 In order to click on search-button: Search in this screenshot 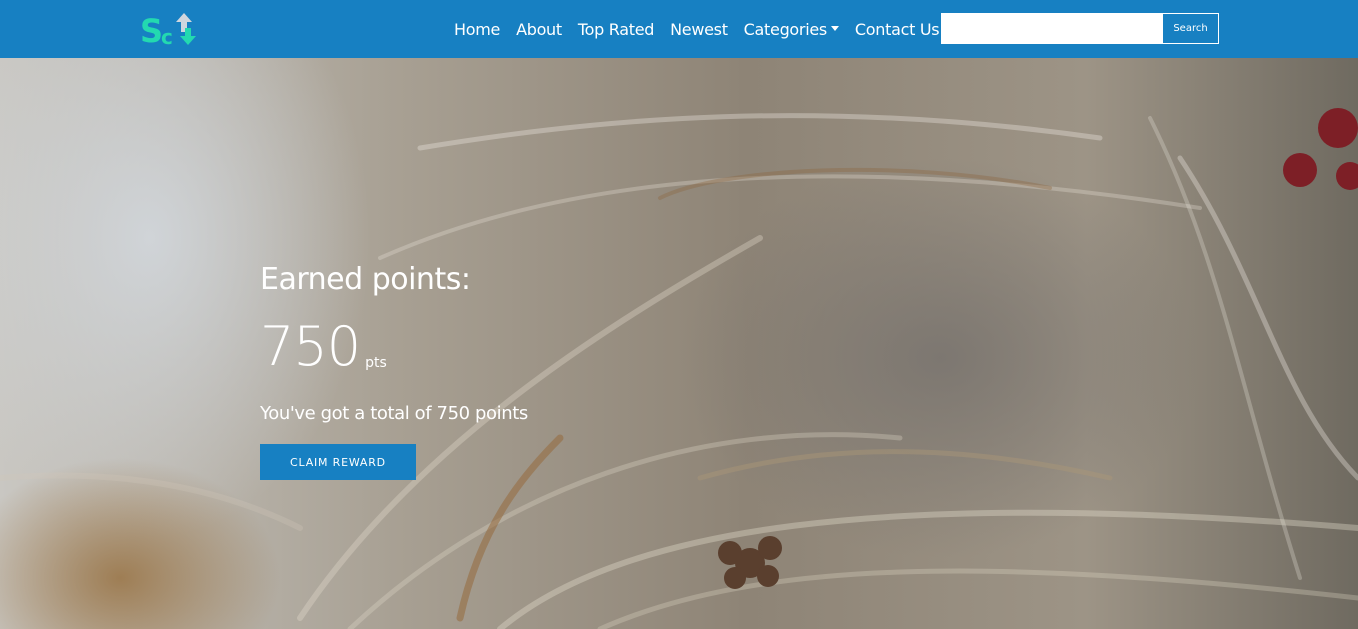, I will do `click(1190, 28)`.